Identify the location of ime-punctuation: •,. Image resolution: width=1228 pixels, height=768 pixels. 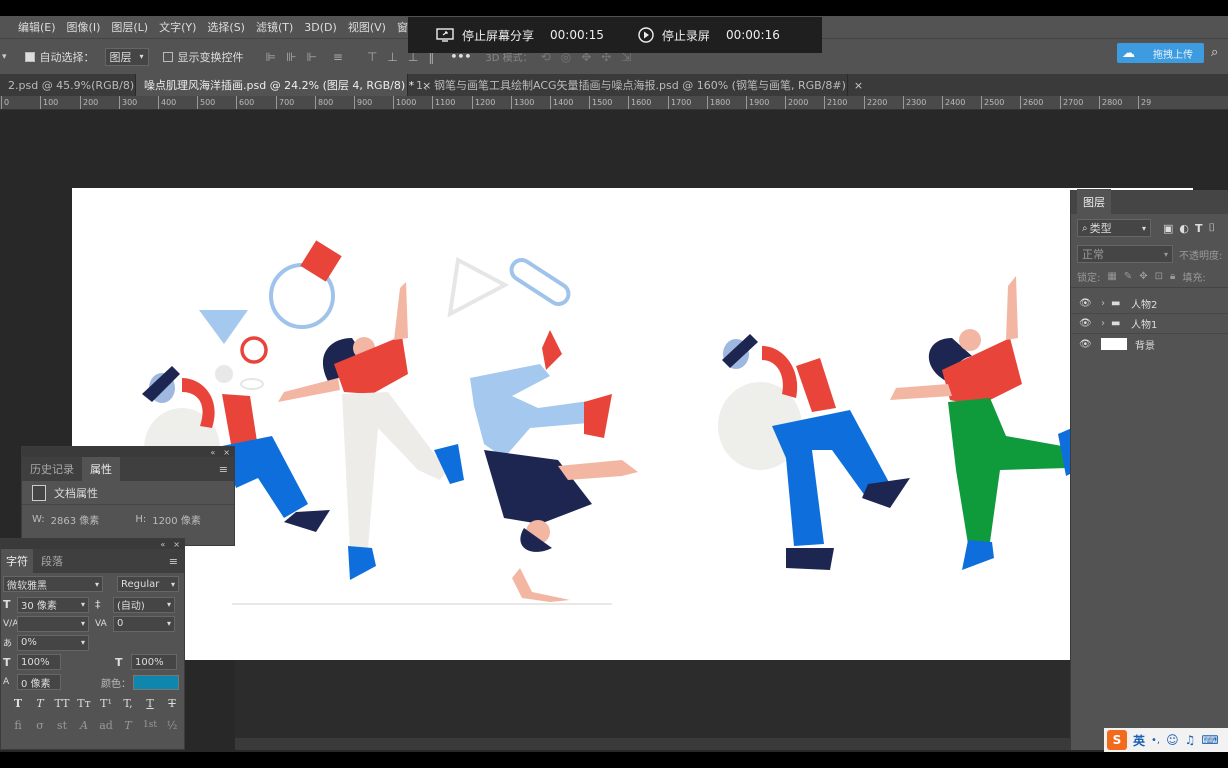
(1155, 740).